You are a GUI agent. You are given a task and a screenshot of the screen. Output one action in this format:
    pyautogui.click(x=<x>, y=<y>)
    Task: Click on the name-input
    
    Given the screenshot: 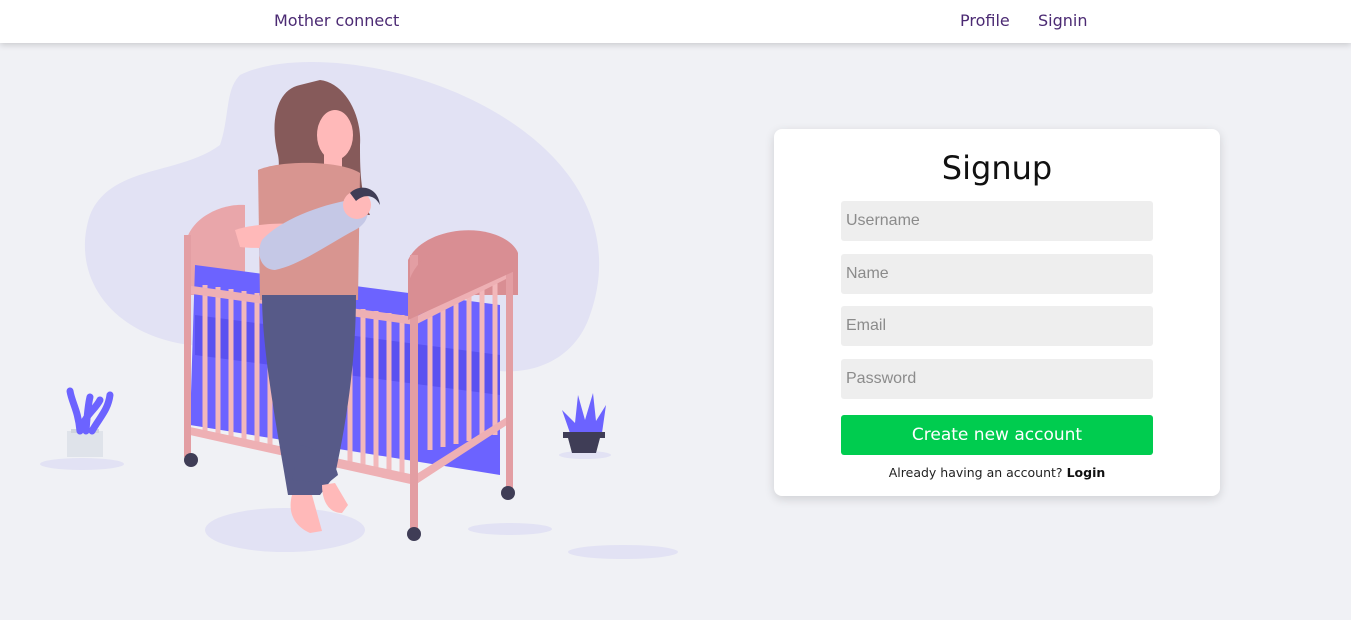 What is the action you would take?
    pyautogui.click(x=997, y=274)
    